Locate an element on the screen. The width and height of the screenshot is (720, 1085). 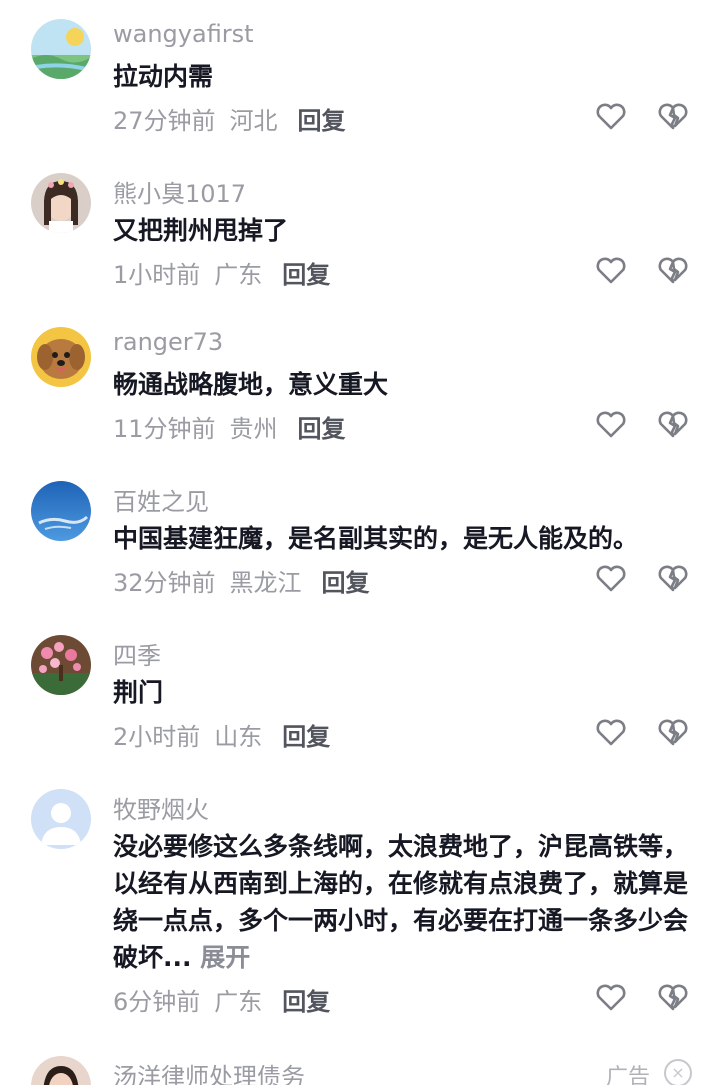
comment-meta: 1小时前 广东 回复 is located at coordinates (228, 272).